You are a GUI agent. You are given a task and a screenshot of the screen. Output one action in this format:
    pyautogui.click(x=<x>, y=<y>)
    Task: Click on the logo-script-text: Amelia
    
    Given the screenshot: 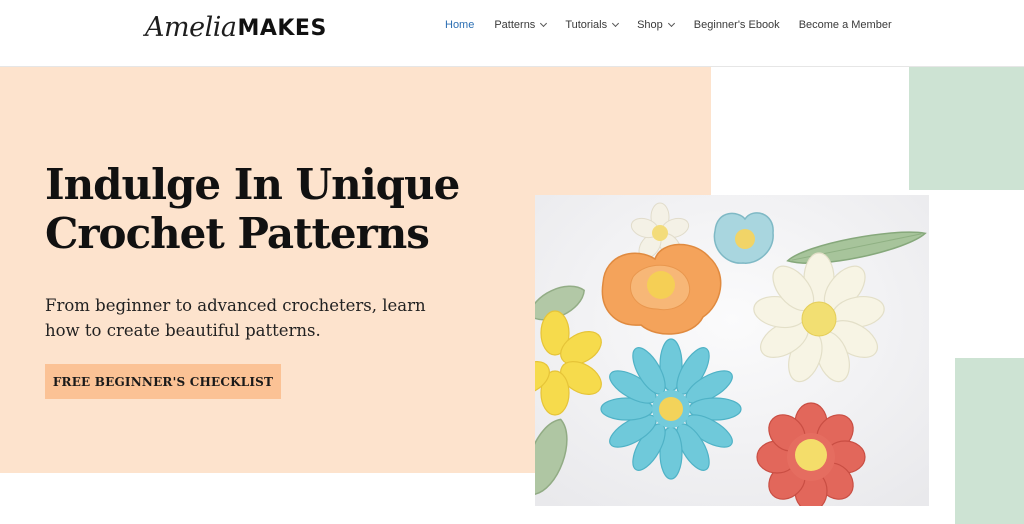 What is the action you would take?
    pyautogui.click(x=191, y=27)
    